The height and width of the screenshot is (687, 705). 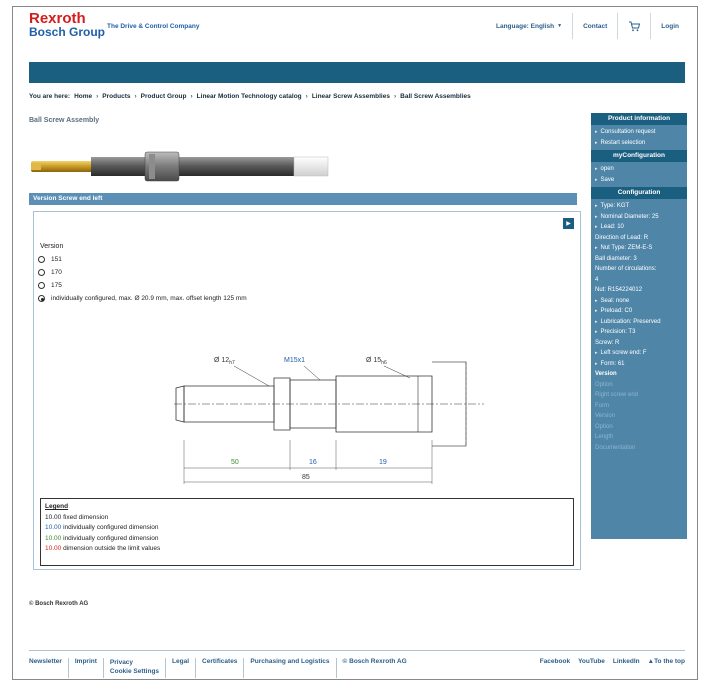 I want to click on footer-link-legal: Legal, so click(x=180, y=668).